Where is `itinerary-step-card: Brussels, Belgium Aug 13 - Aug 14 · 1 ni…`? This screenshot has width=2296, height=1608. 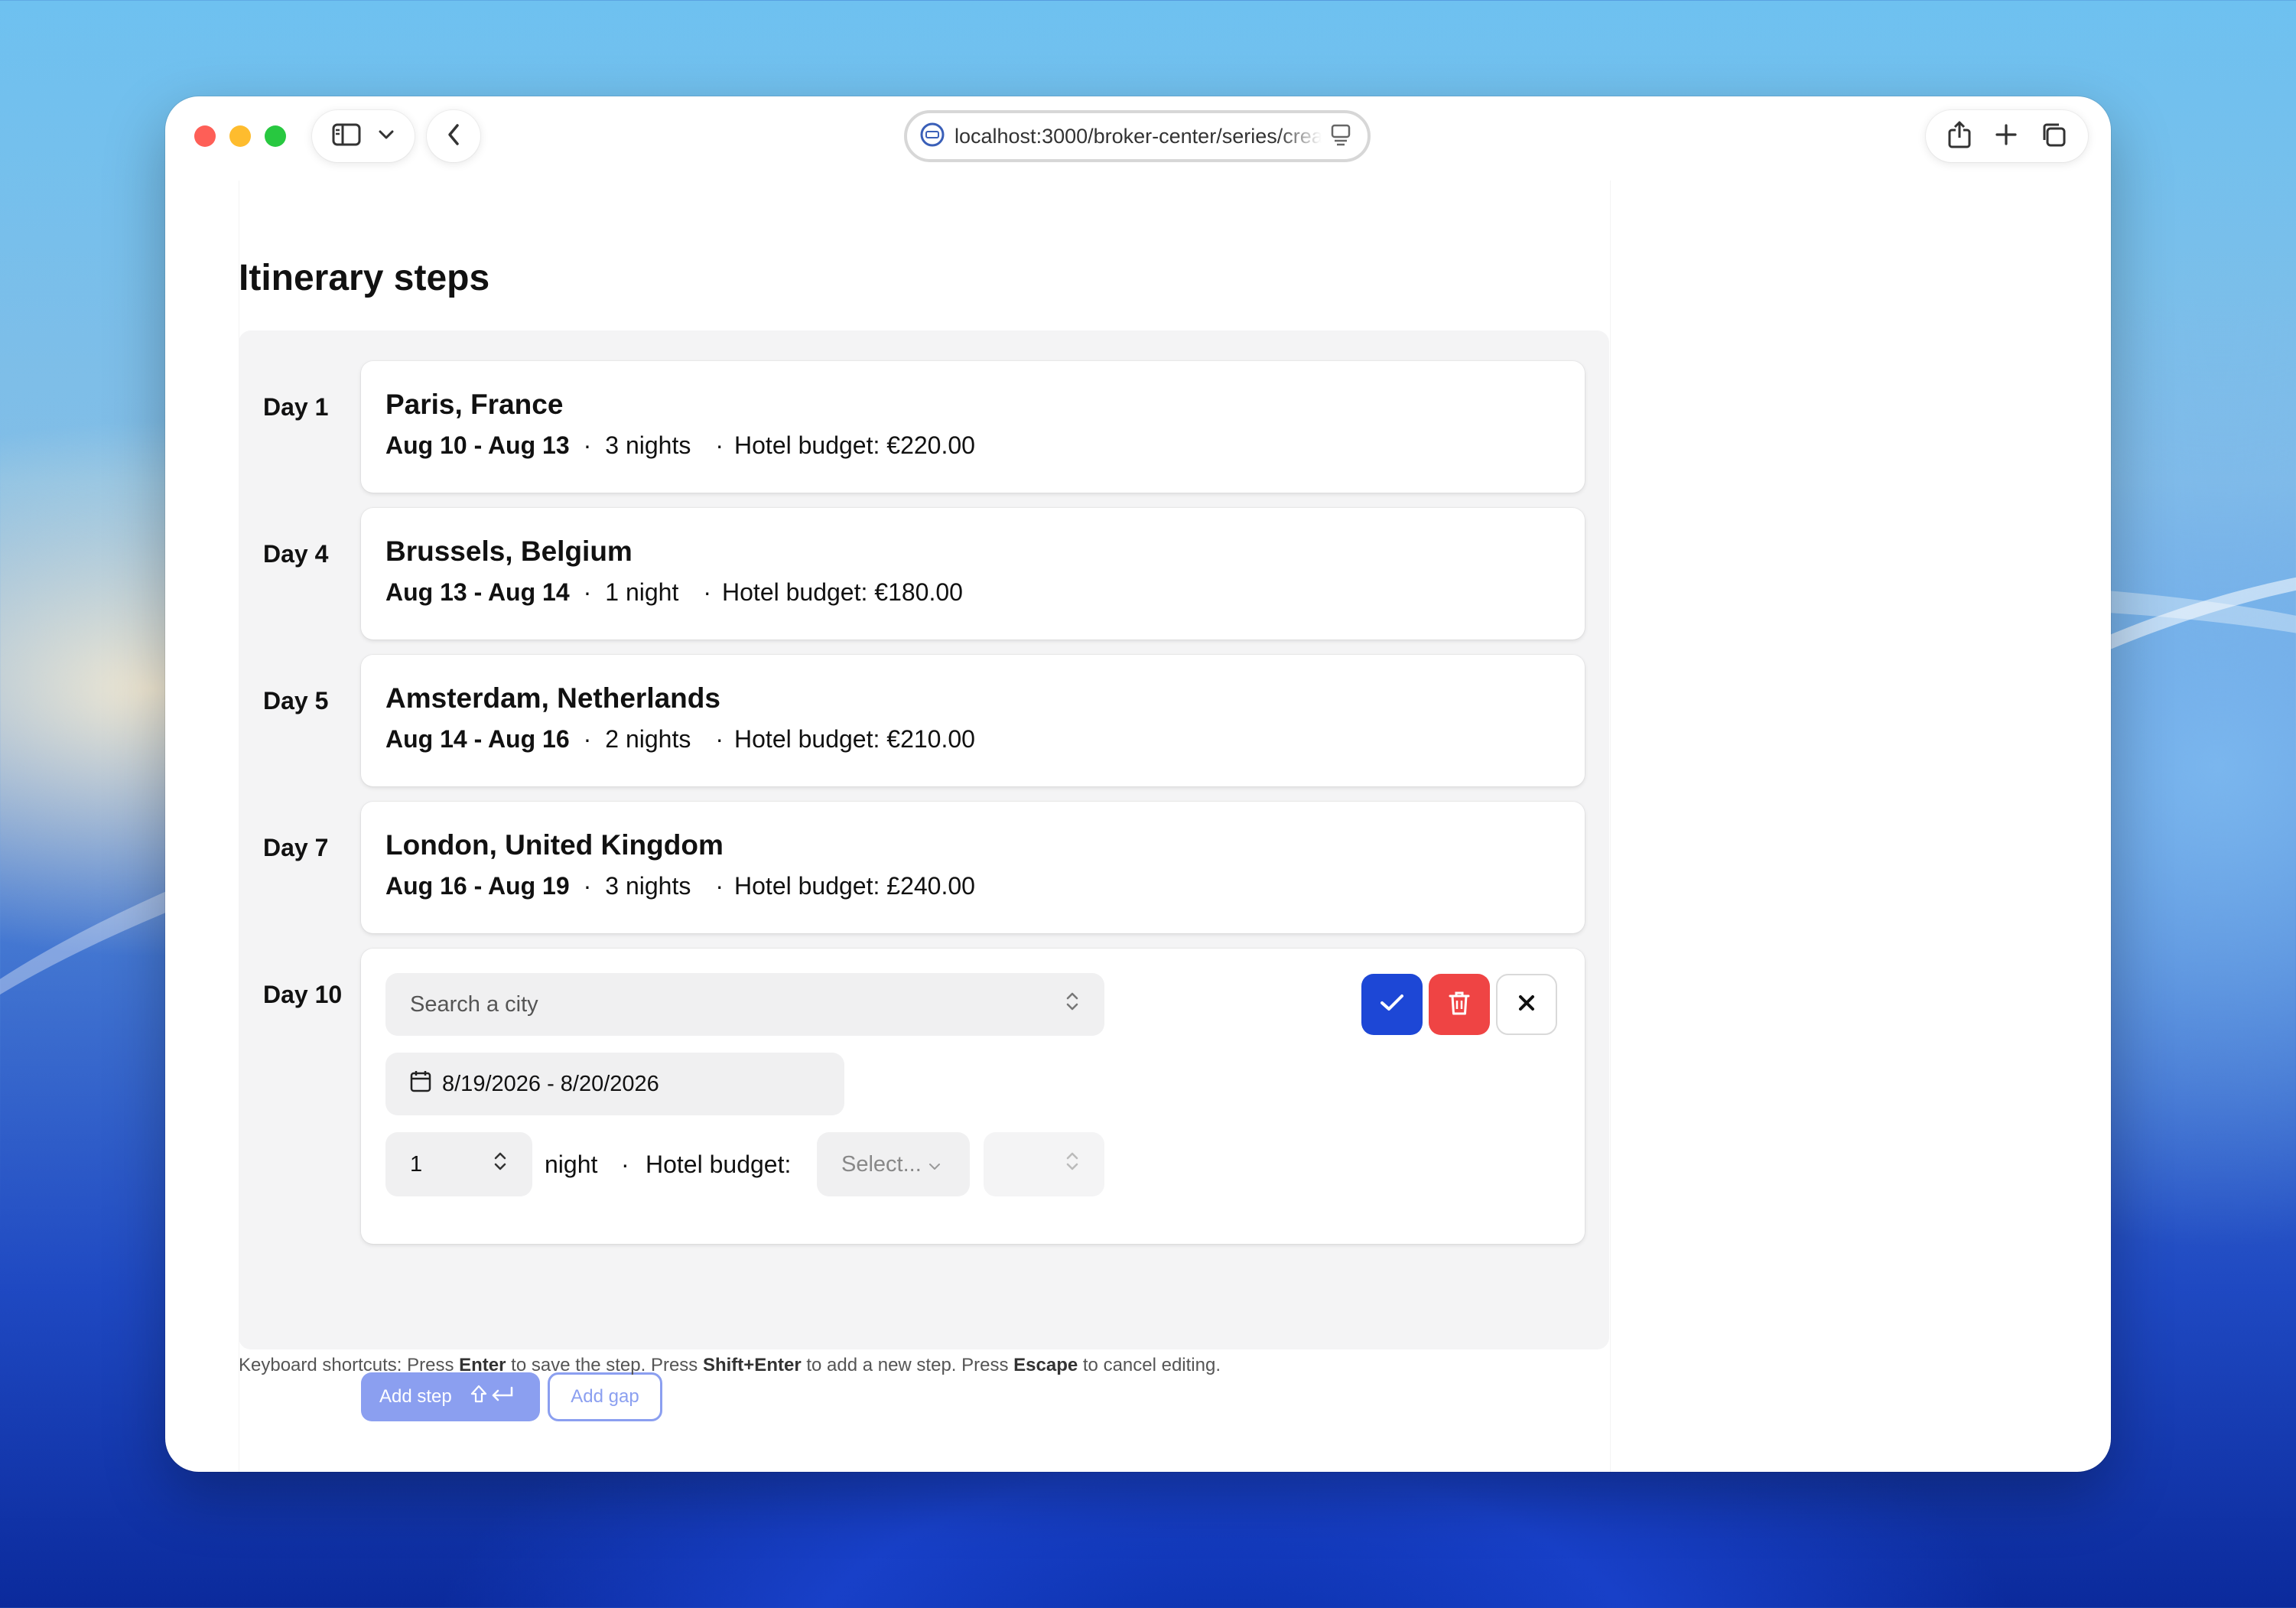 itinerary-step-card: Brussels, Belgium Aug 13 - Aug 14 · 1 ni… is located at coordinates (973, 574).